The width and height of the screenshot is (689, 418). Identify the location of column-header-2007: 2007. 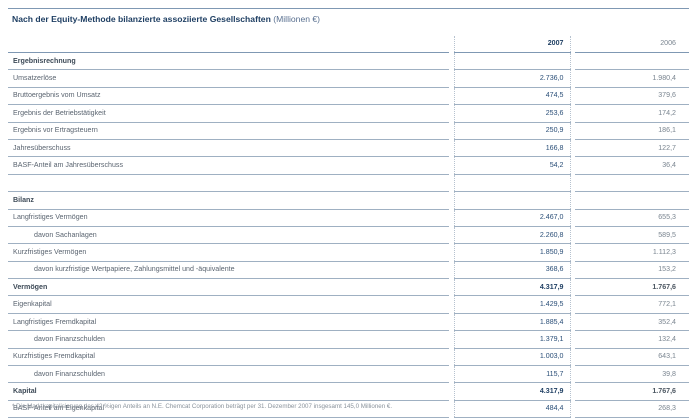
(512, 44).